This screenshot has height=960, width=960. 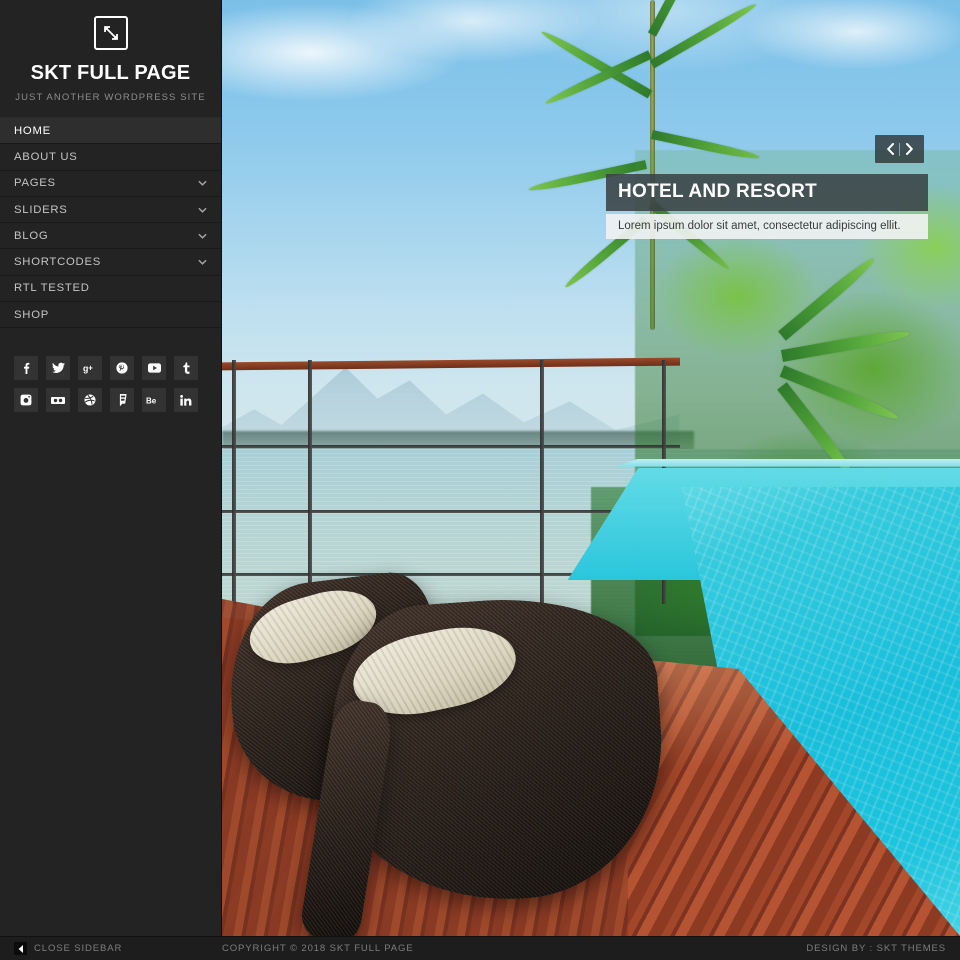 What do you see at coordinates (31, 235) in the screenshot?
I see `menu-label: BLOG` at bounding box center [31, 235].